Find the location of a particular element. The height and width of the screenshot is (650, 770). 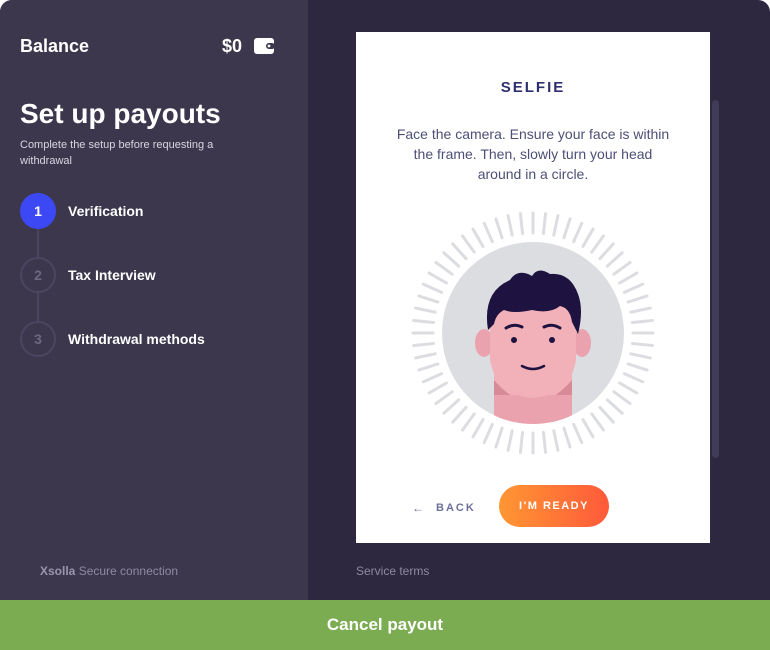

step-tax-interview: 2 Tax Interview is located at coordinates (155, 275).